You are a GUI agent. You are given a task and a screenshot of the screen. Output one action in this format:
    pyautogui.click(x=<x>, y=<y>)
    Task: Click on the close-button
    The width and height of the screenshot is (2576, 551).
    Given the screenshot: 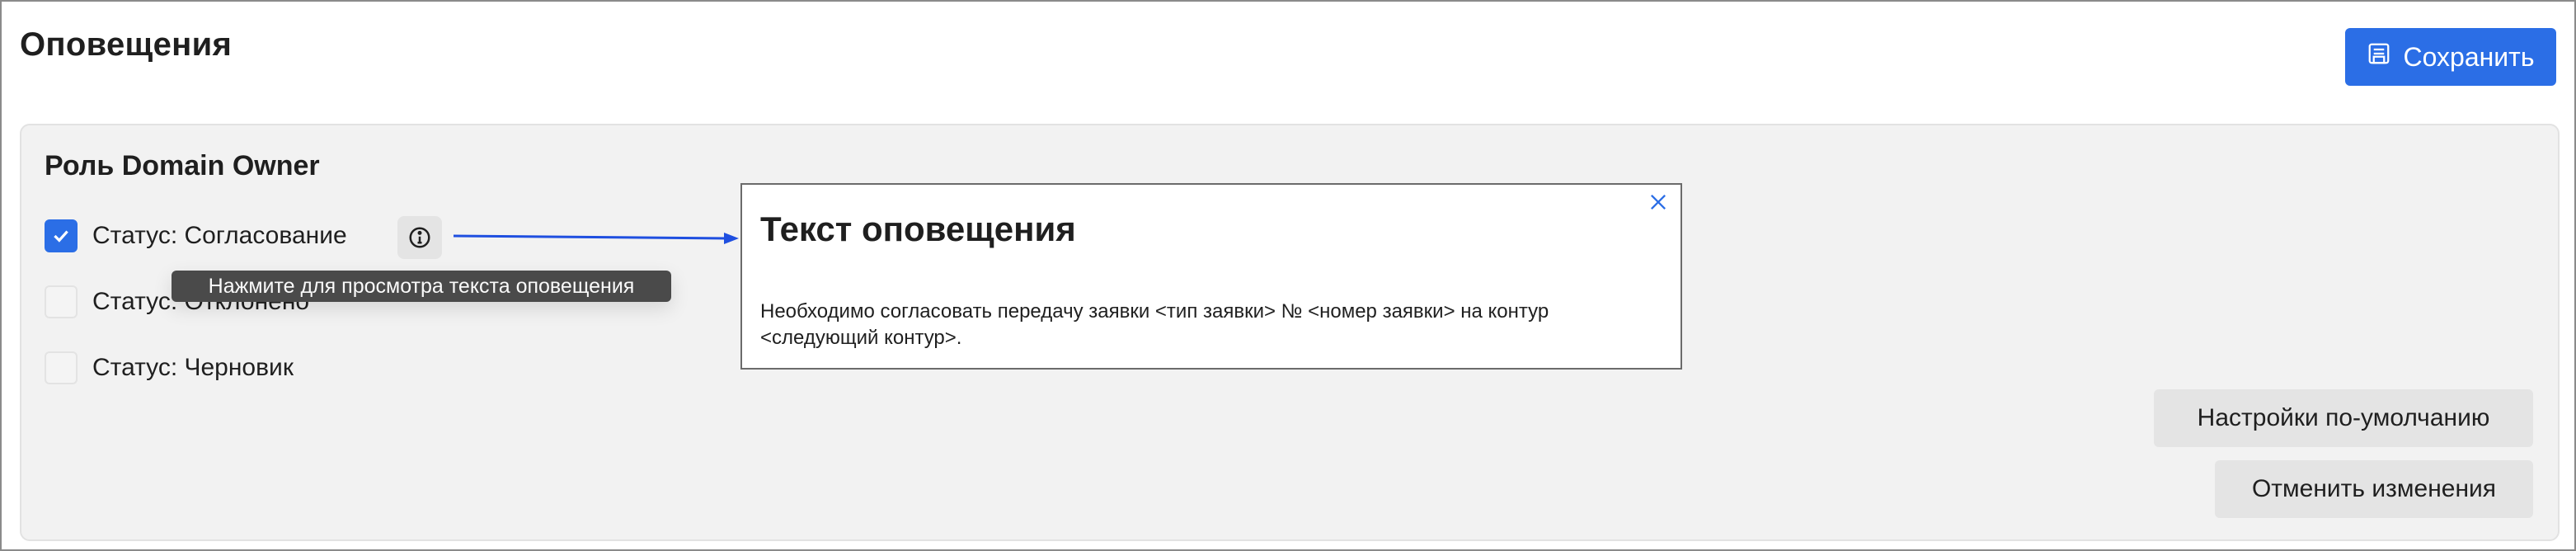 What is the action you would take?
    pyautogui.click(x=1658, y=202)
    